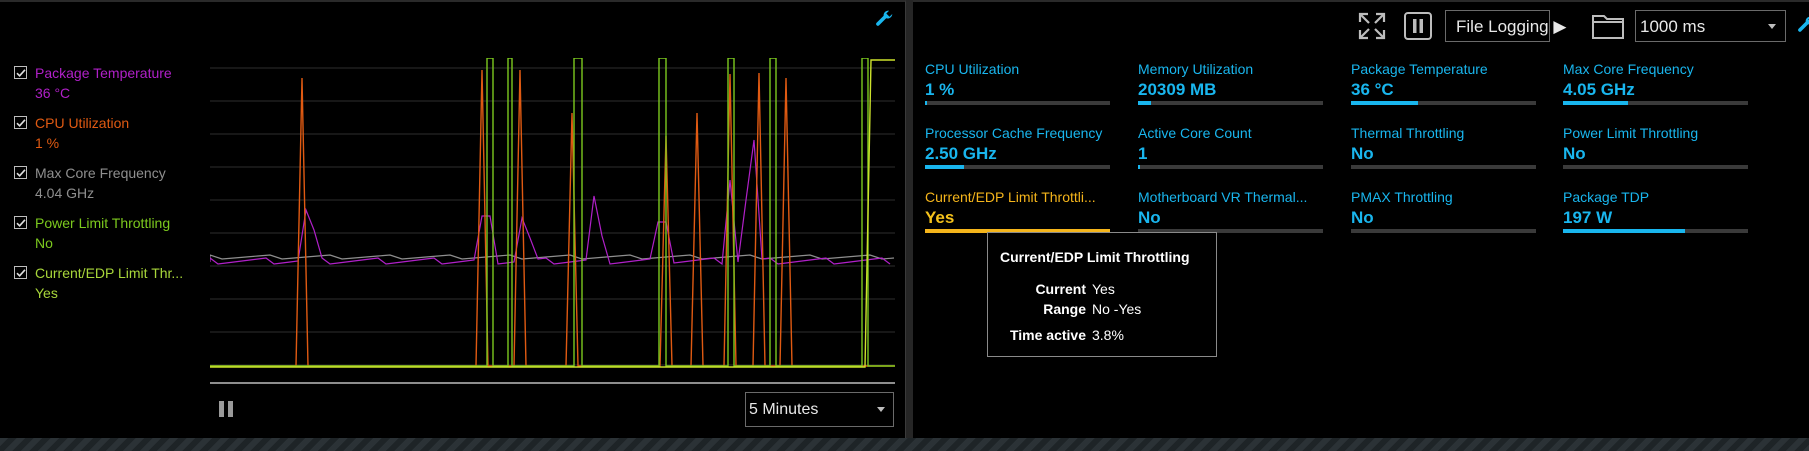 The image size is (1809, 451). I want to click on pause-monitoring-icon, so click(1418, 26).